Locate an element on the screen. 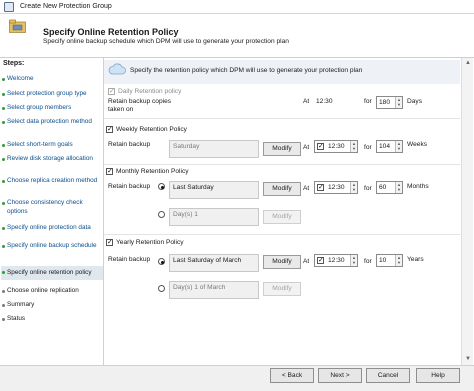  monthly-count-spinner-icon: ▲ ▼ is located at coordinates (398, 187).